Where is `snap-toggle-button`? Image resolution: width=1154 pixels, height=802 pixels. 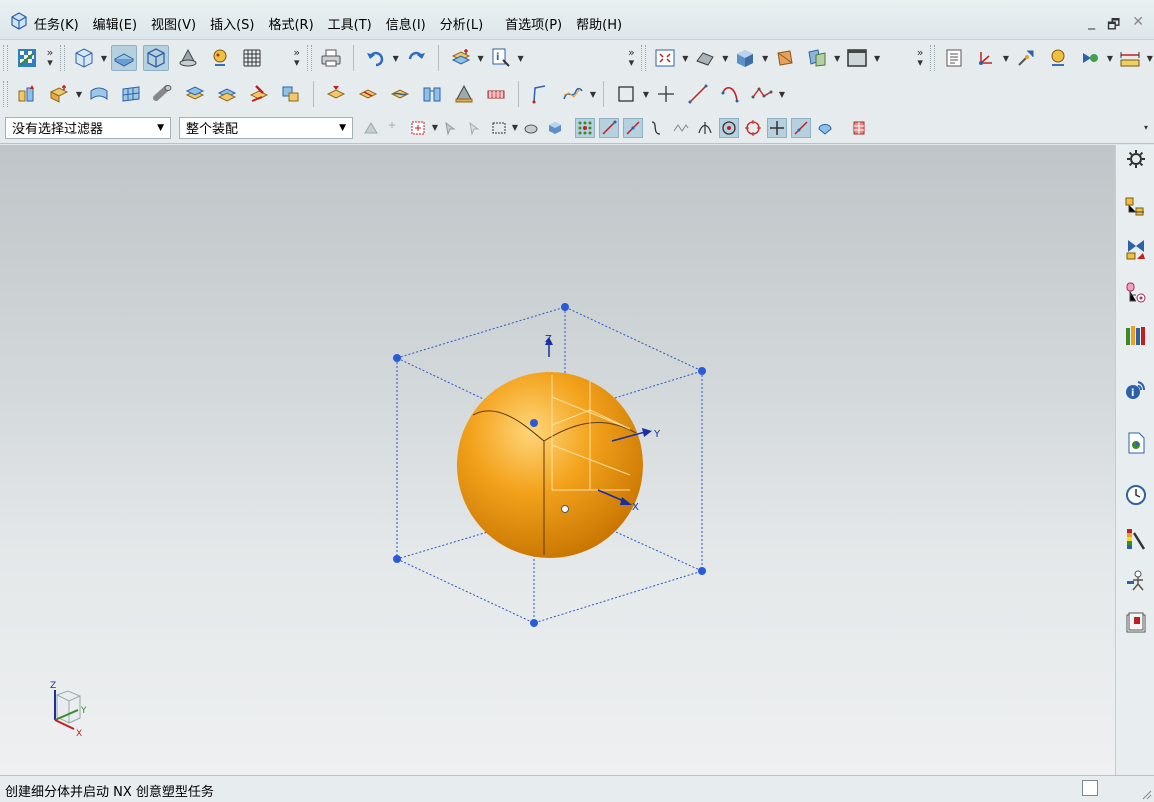
snap-toggle-button is located at coordinates (395, 128).